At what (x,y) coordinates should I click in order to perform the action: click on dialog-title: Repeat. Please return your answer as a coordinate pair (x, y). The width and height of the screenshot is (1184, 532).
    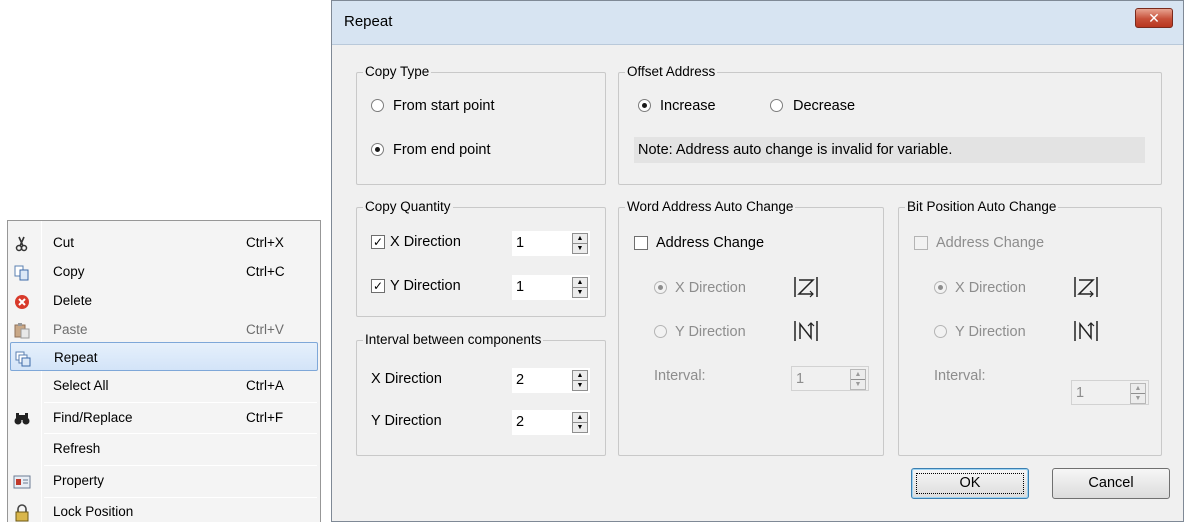
    Looking at the image, I should click on (368, 21).